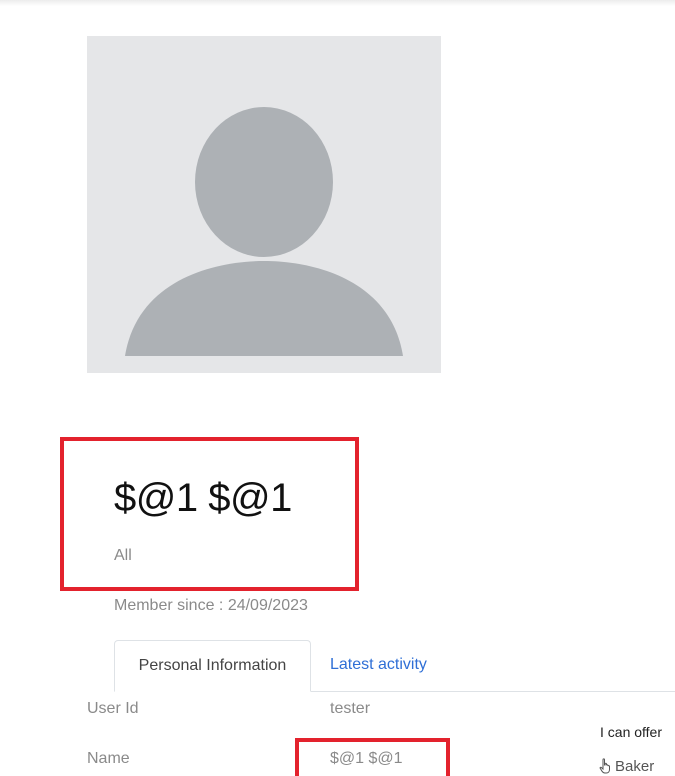 The image size is (675, 776). I want to click on offer-item-label: Baker, so click(635, 766).